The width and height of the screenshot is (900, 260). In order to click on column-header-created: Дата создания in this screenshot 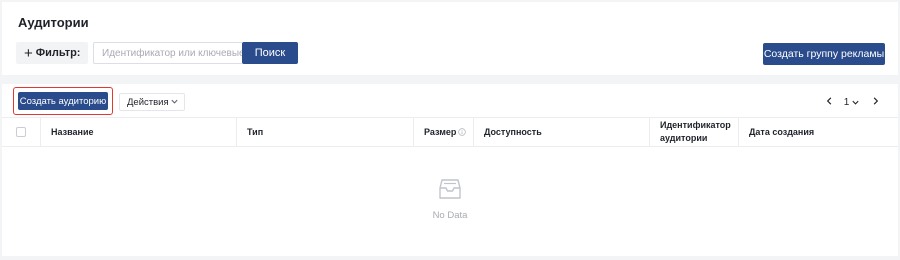, I will do `click(818, 132)`.